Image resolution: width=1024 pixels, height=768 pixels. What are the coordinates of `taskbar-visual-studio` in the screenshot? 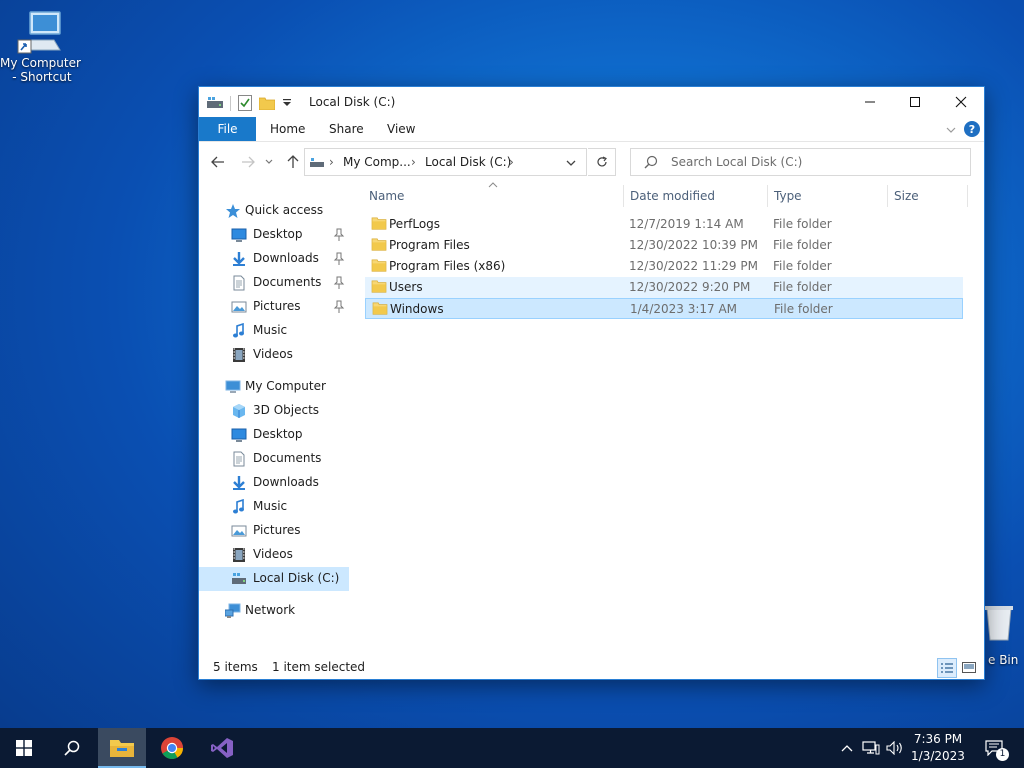 It's located at (222, 748).